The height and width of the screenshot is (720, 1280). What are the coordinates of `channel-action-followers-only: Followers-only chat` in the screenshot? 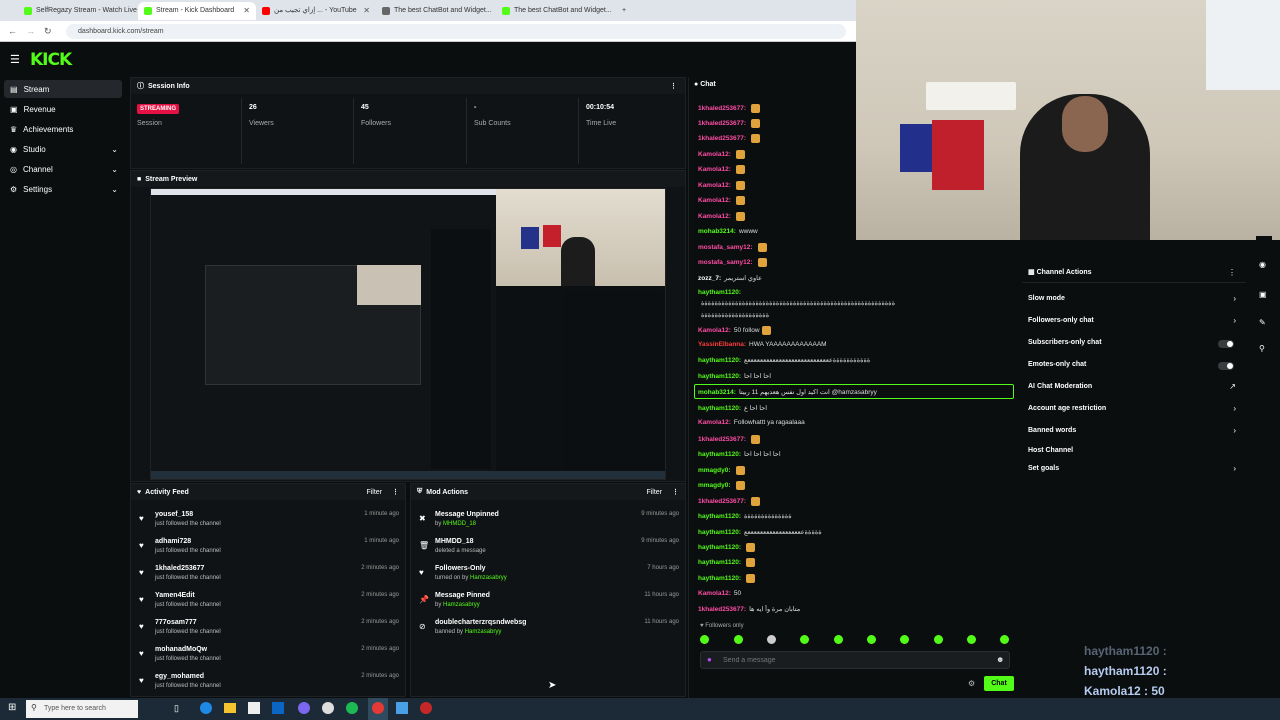 It's located at (1061, 320).